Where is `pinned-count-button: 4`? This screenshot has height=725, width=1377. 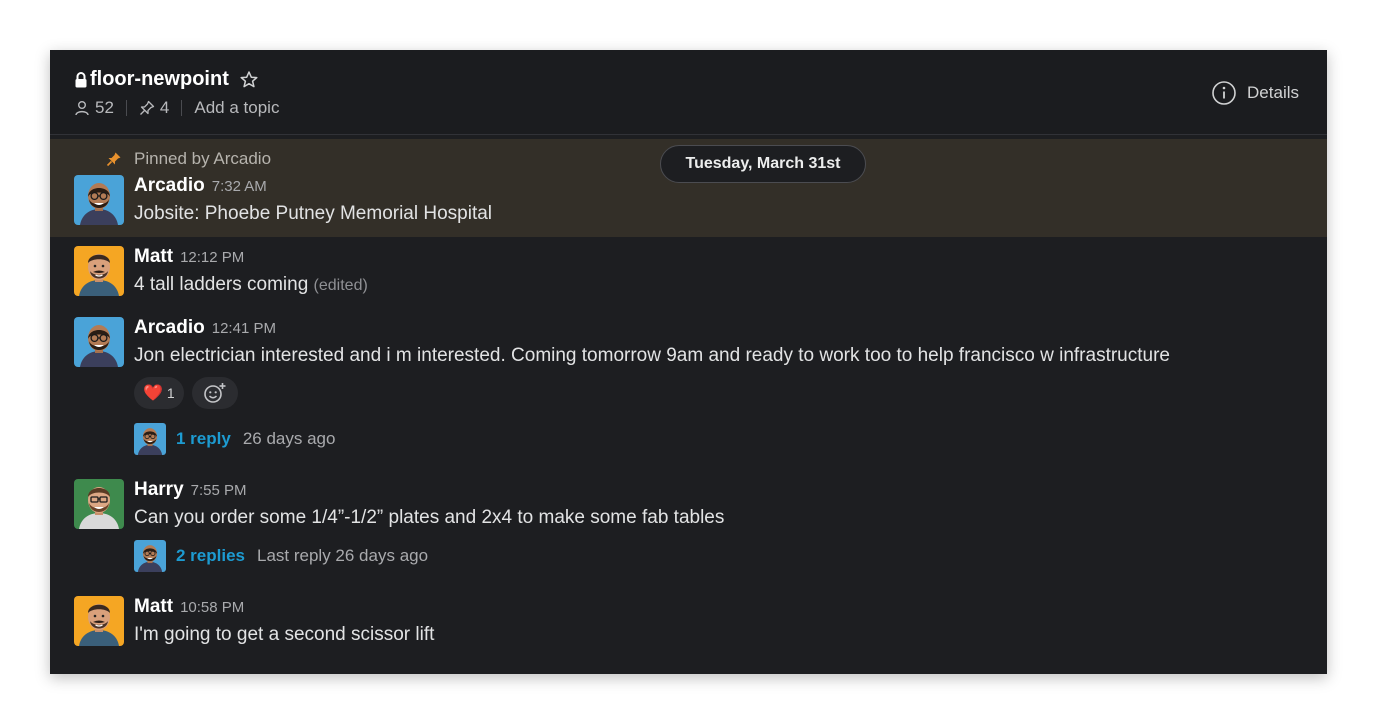 pinned-count-button: 4 is located at coordinates (154, 108).